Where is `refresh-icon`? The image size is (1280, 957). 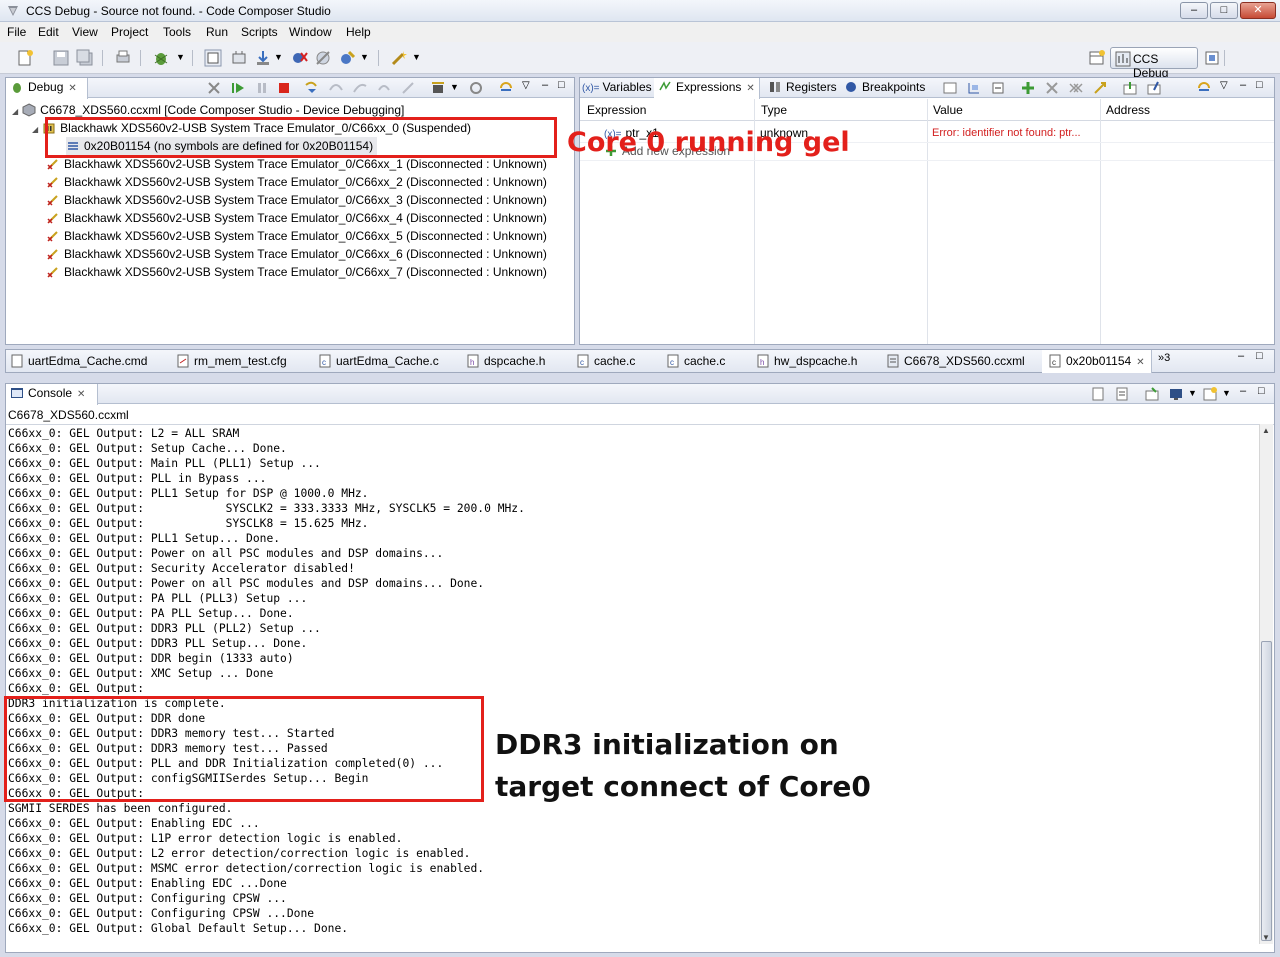
refresh-icon is located at coordinates (1100, 88).